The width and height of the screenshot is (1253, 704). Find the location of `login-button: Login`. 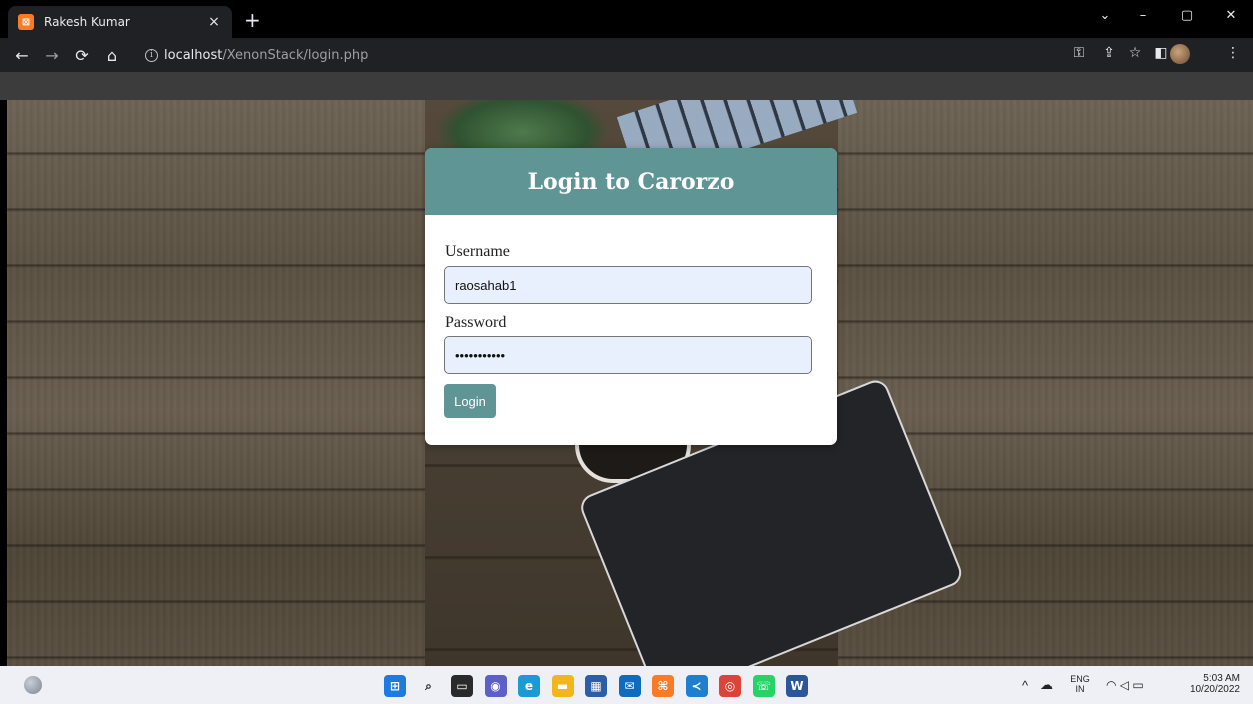

login-button: Login is located at coordinates (470, 401).